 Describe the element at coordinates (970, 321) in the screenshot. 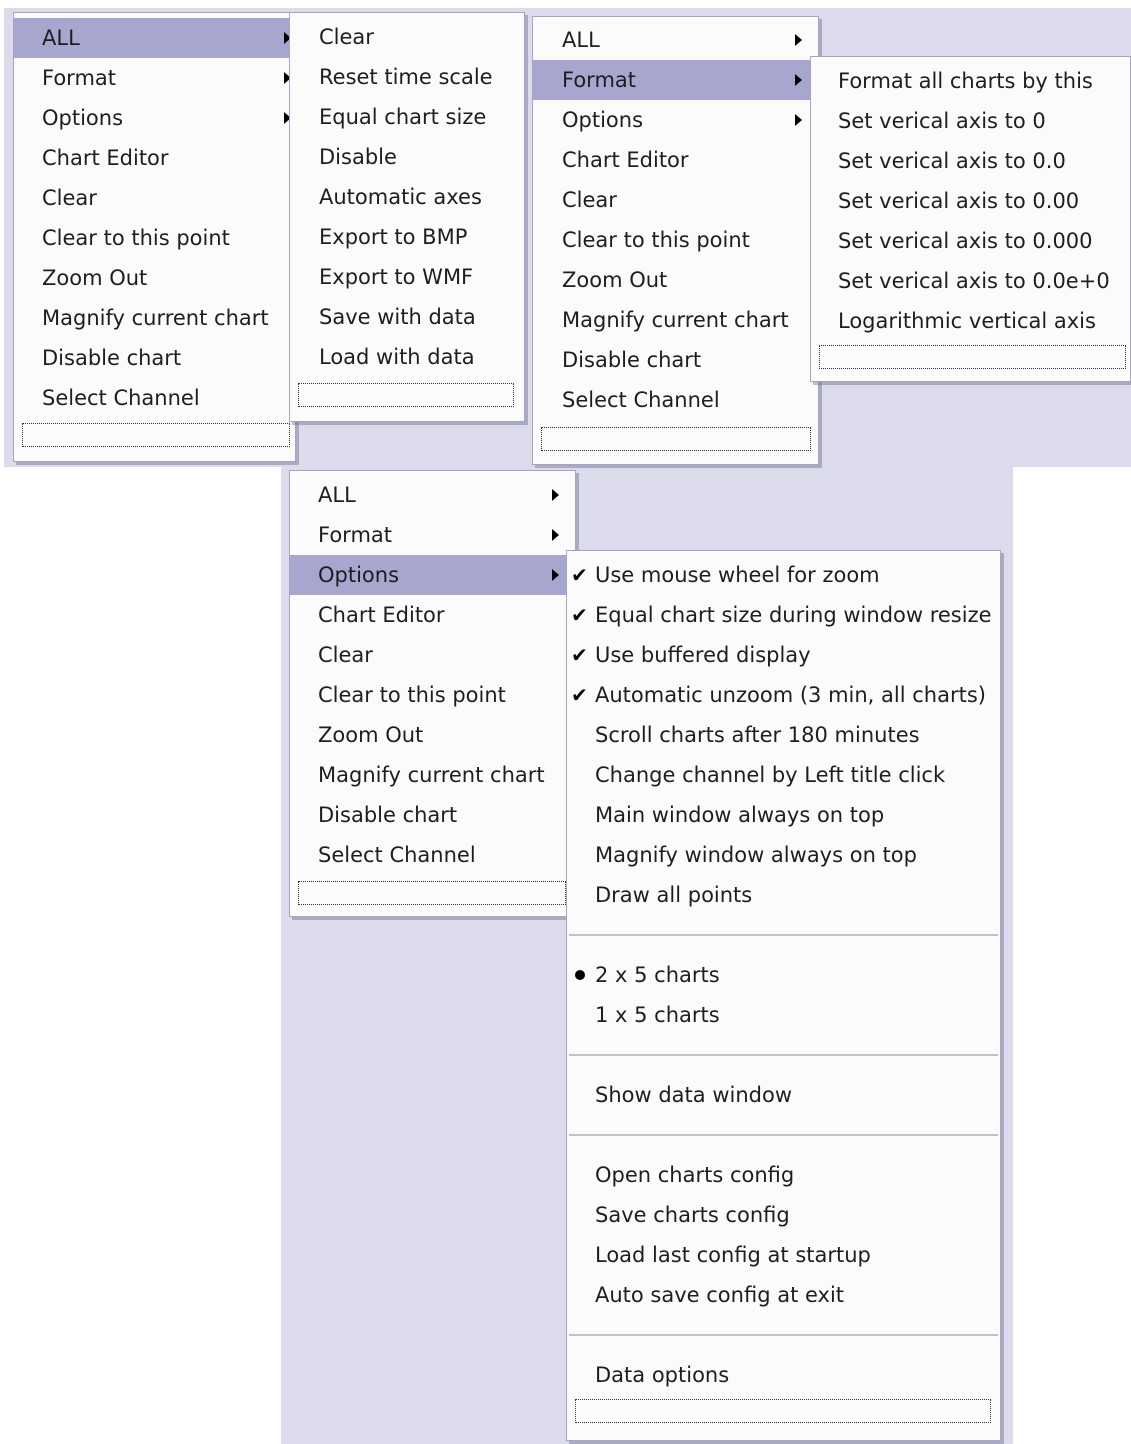

I see `menu-item-logarithmic-vertical-axis: Logarithmic vertical axis` at that location.